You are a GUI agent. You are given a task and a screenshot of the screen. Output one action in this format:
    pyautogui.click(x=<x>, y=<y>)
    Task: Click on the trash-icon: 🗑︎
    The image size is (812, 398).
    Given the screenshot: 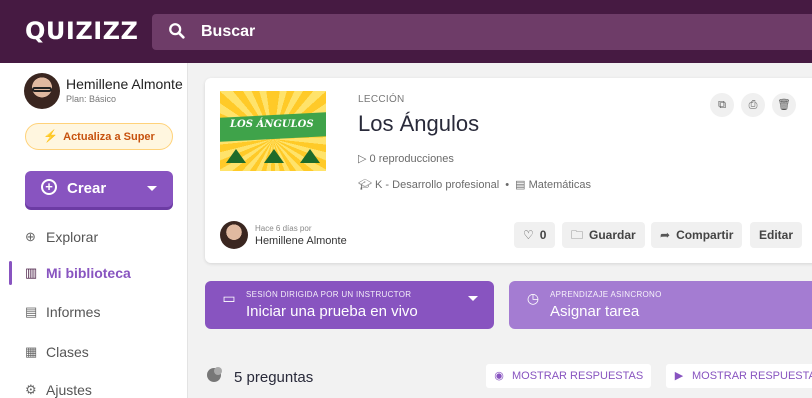 What is the action you would take?
    pyautogui.click(x=784, y=105)
    